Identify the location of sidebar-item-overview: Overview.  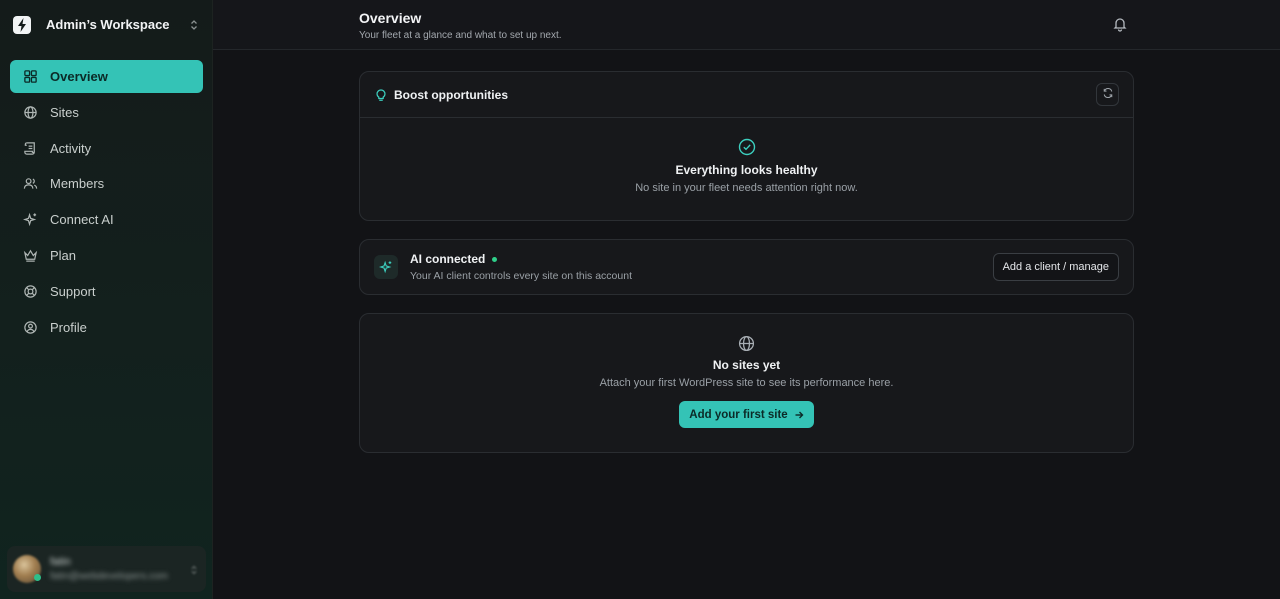
(106, 76).